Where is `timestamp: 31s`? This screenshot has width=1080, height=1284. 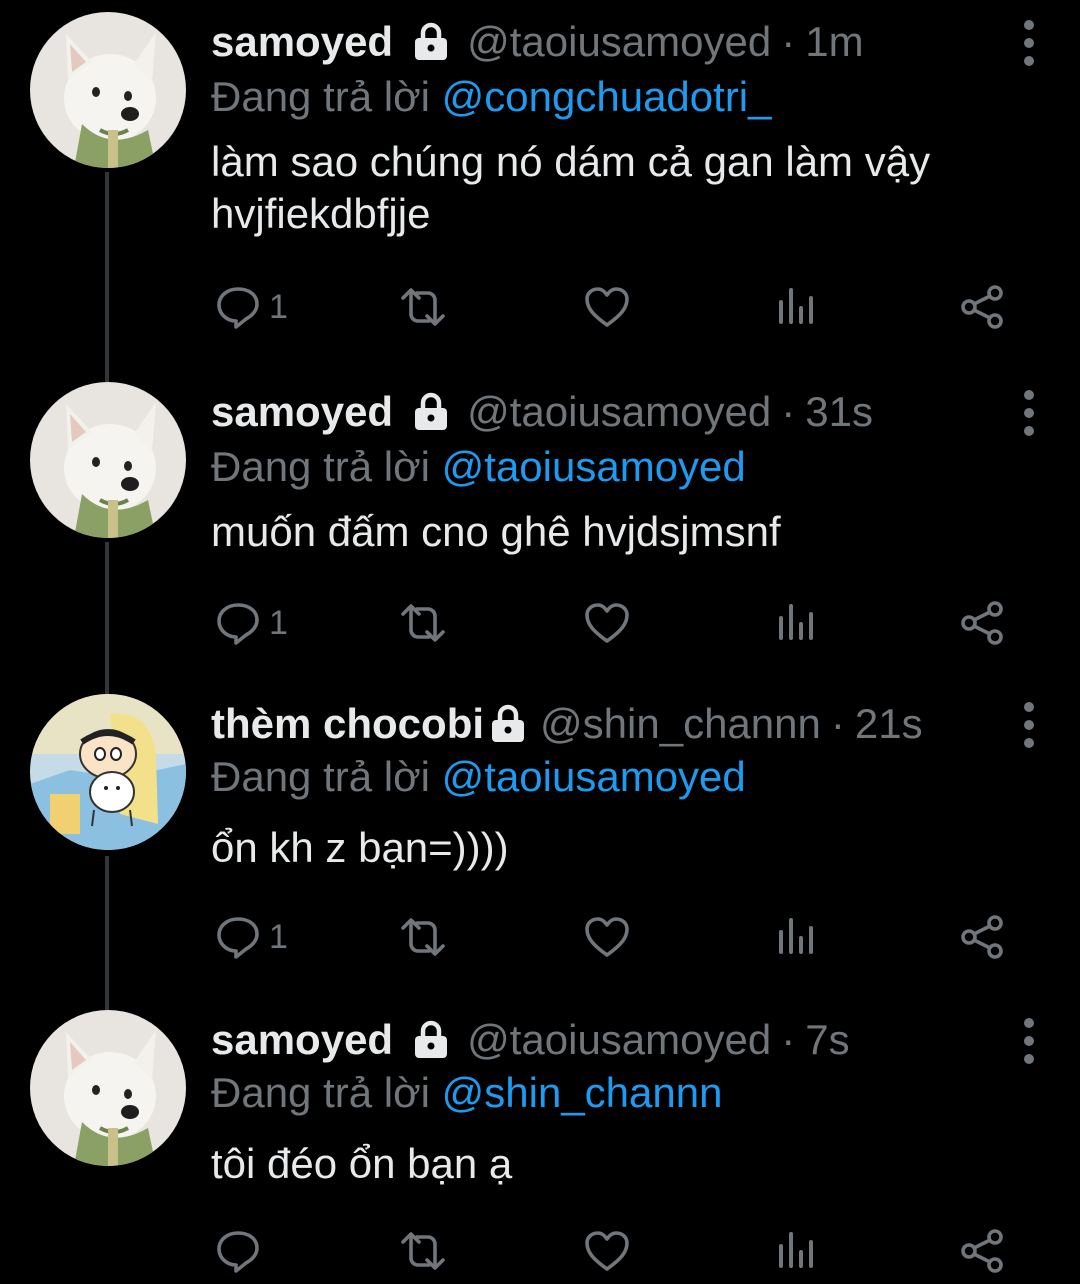
timestamp: 31s is located at coordinates (839, 412).